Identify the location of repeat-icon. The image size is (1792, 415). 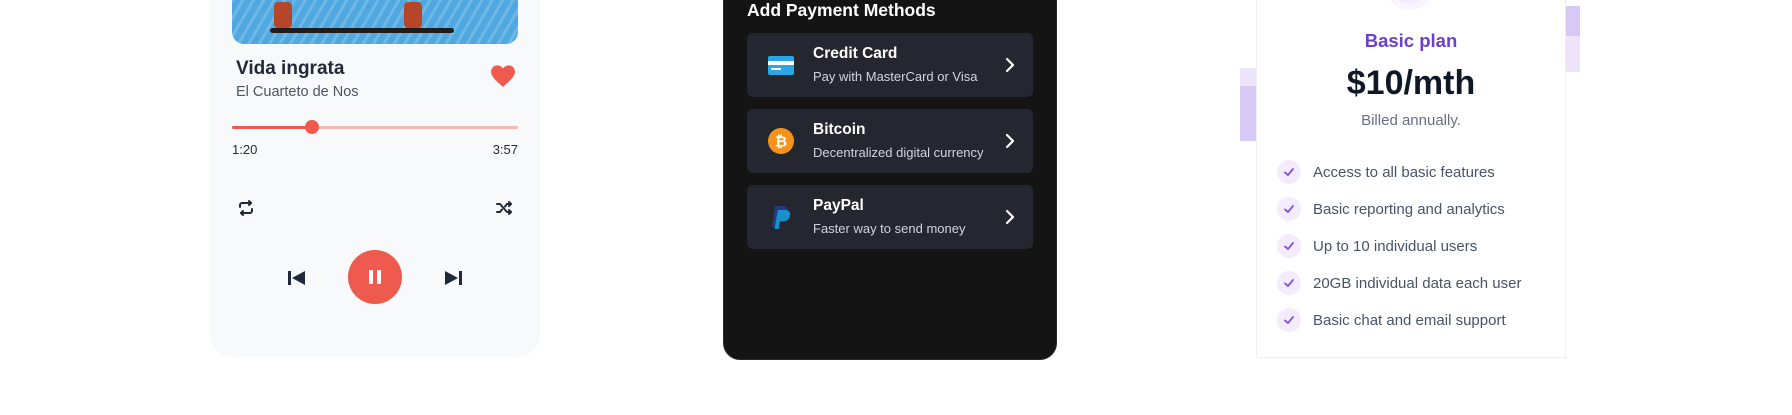
(246, 208).